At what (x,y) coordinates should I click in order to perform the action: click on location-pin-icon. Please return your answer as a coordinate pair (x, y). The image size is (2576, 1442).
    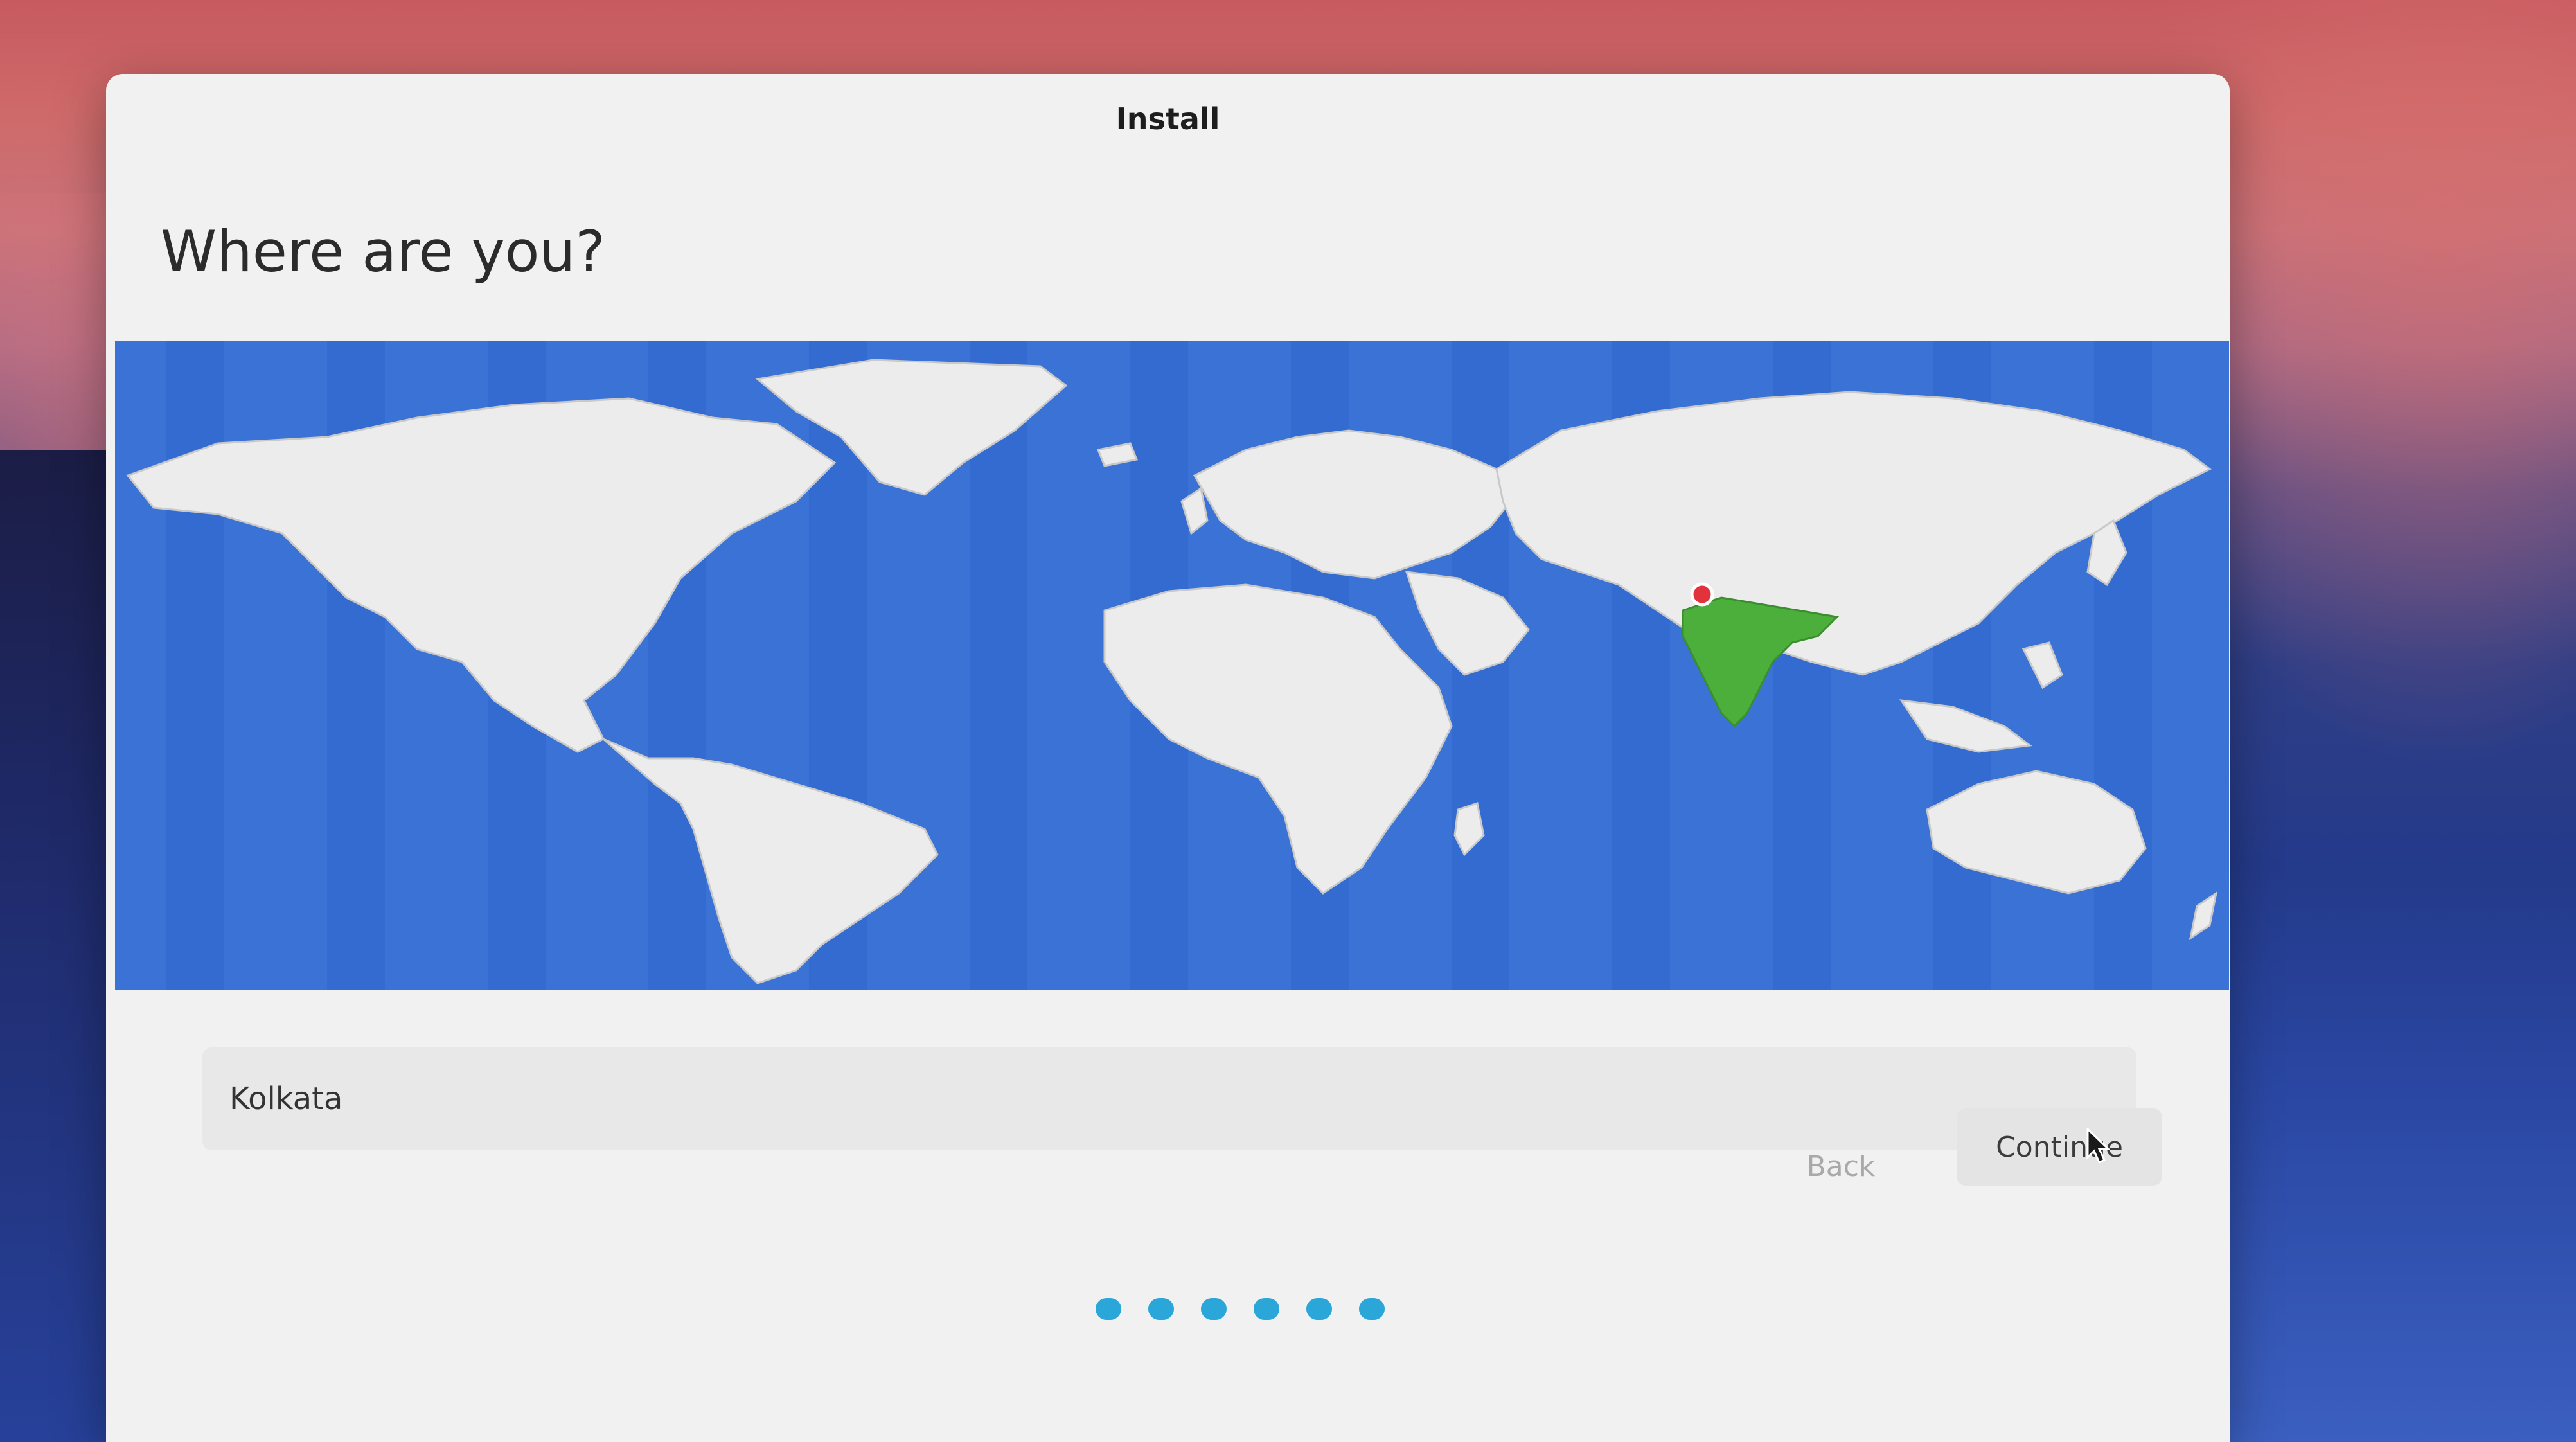
    Looking at the image, I should click on (1702, 594).